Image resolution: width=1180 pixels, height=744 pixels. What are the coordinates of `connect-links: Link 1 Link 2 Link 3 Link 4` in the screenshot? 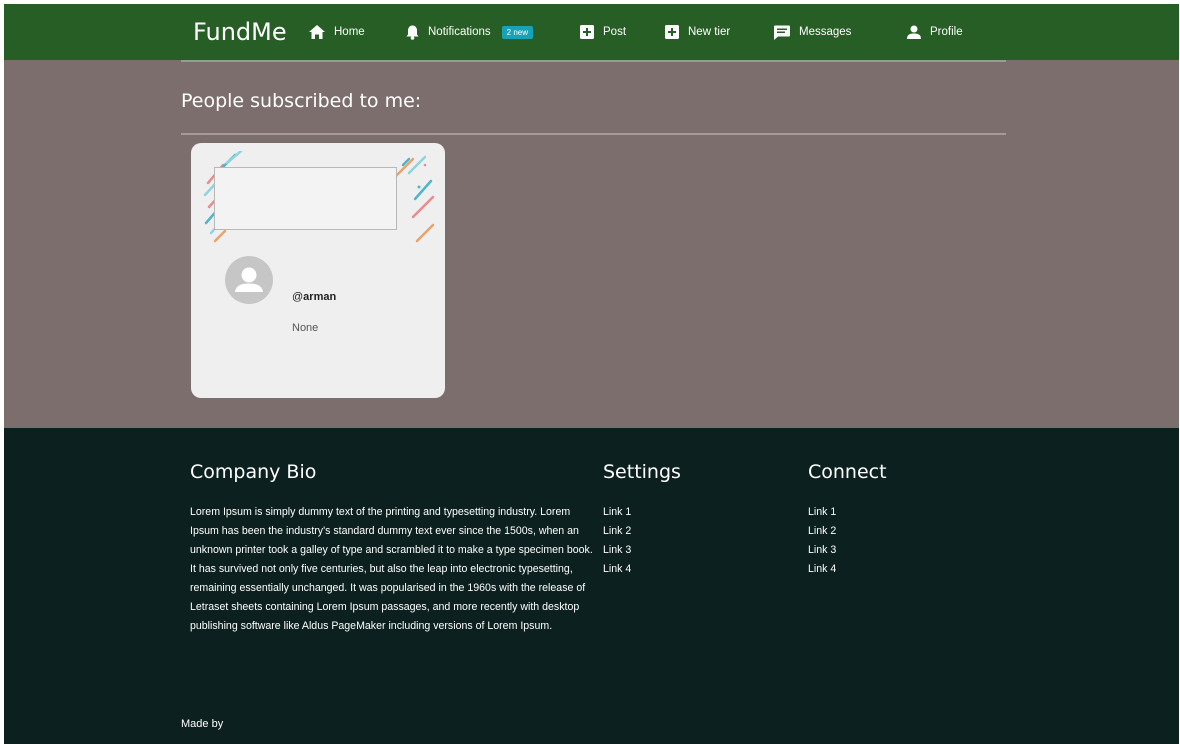 It's located at (822, 541).